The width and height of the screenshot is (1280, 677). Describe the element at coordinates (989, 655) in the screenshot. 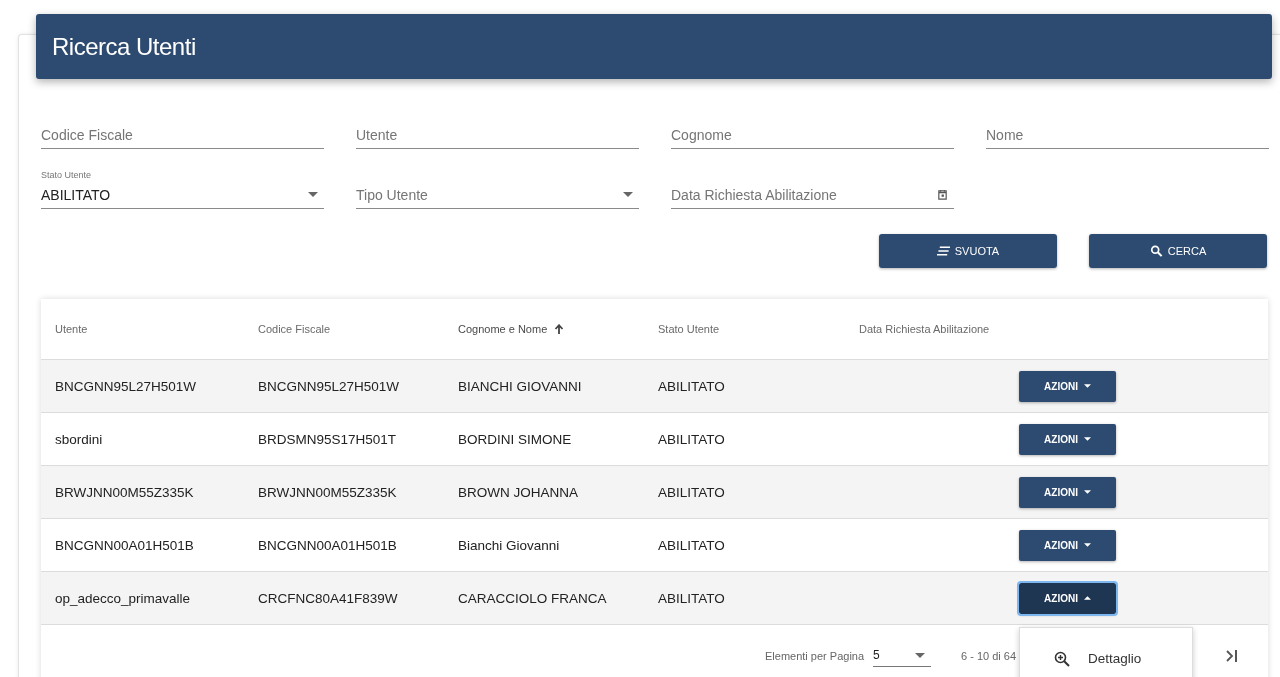

I see `page-range: 6 - 10 di 64` at that location.